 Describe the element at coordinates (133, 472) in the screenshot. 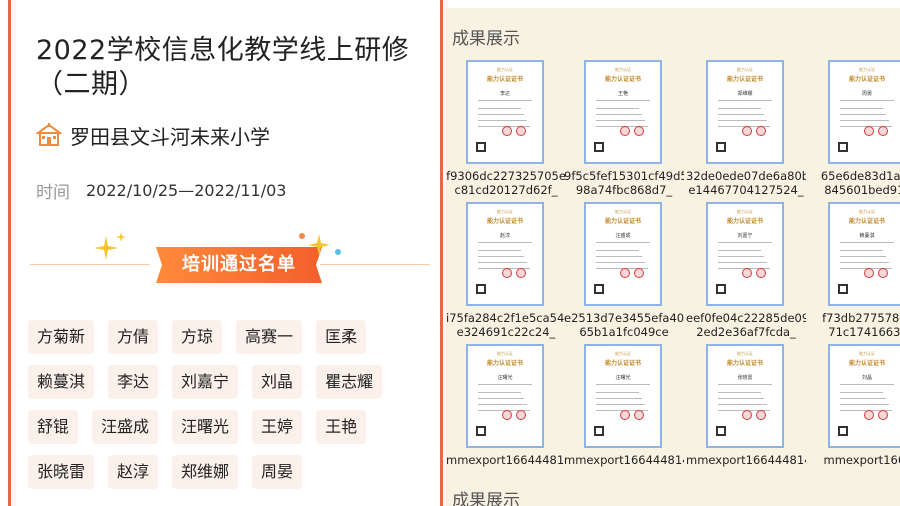

I see `trainee-name: 赵淳` at that location.